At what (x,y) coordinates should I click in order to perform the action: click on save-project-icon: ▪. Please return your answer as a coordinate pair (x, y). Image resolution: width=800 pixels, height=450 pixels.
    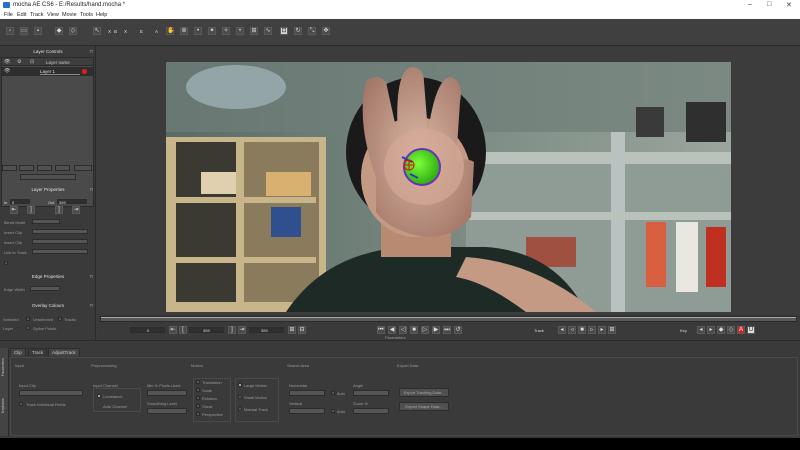
    Looking at the image, I should click on (38, 31).